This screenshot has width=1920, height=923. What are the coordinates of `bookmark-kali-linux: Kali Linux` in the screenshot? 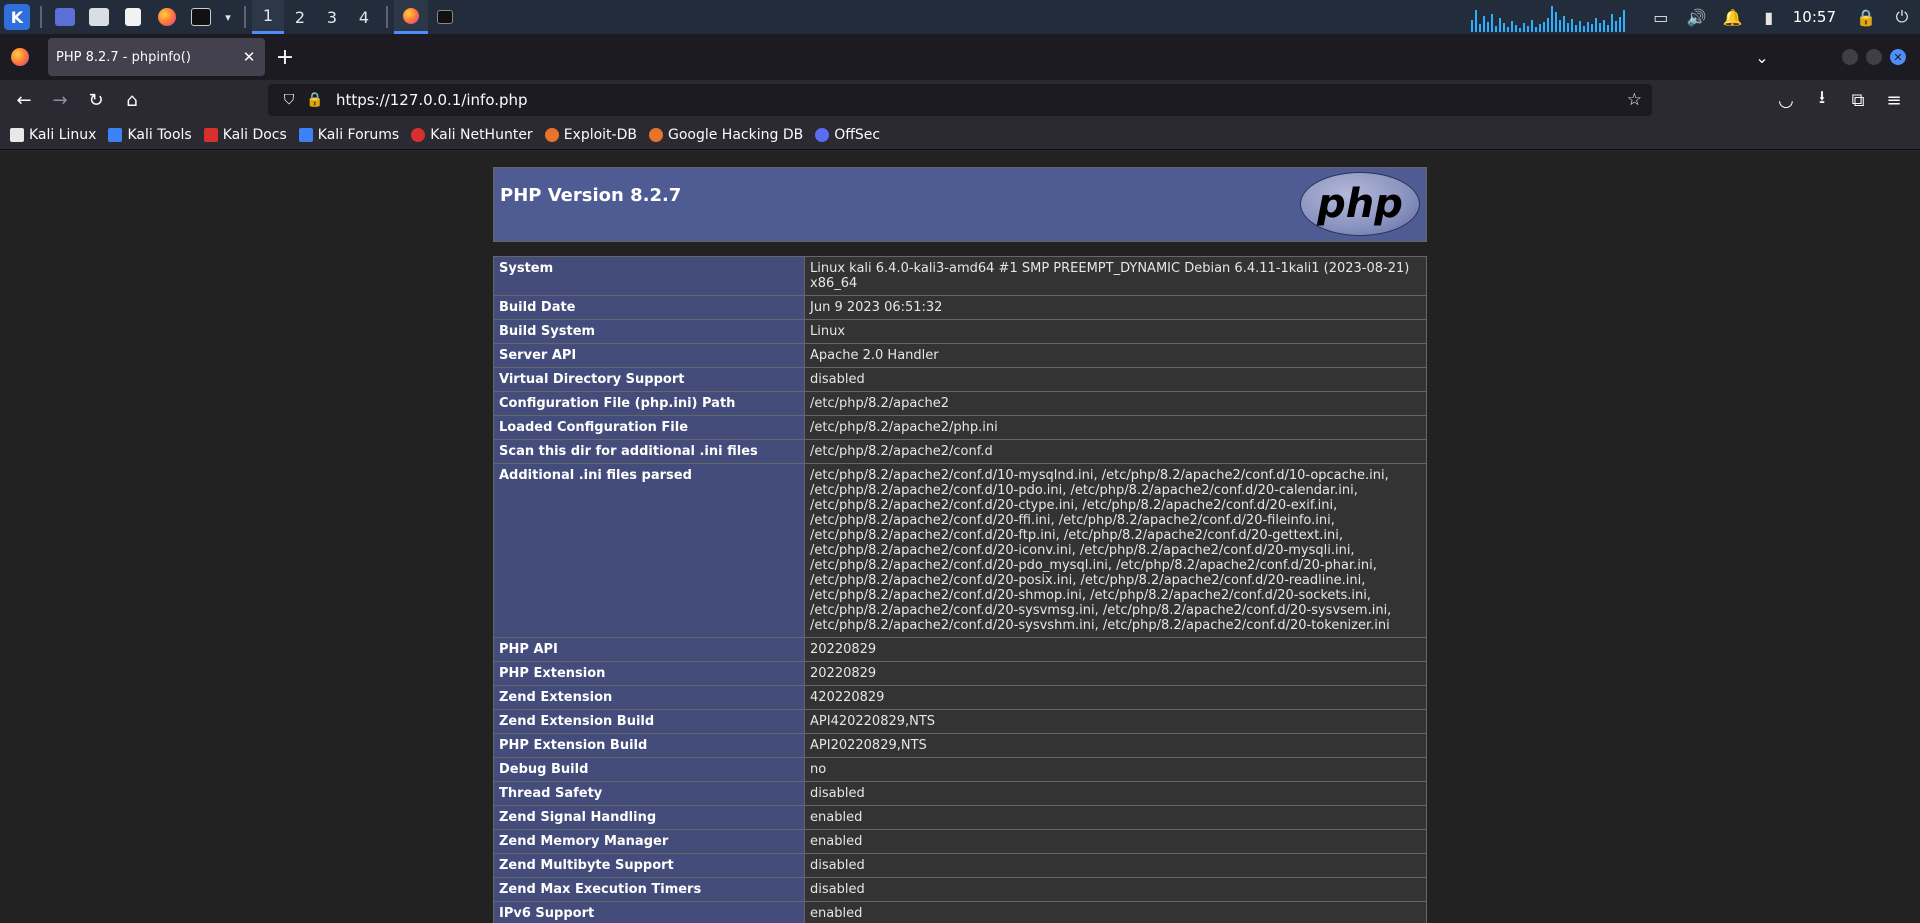 It's located at (53, 135).